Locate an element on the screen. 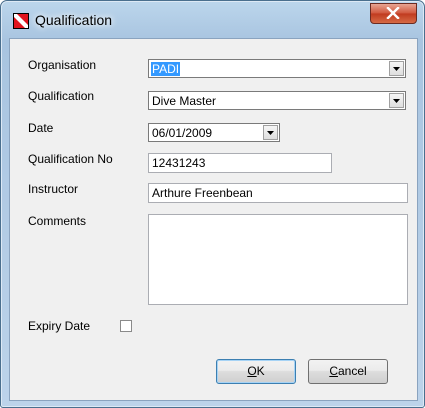  red-flag-icon is located at coordinates (21, 21).